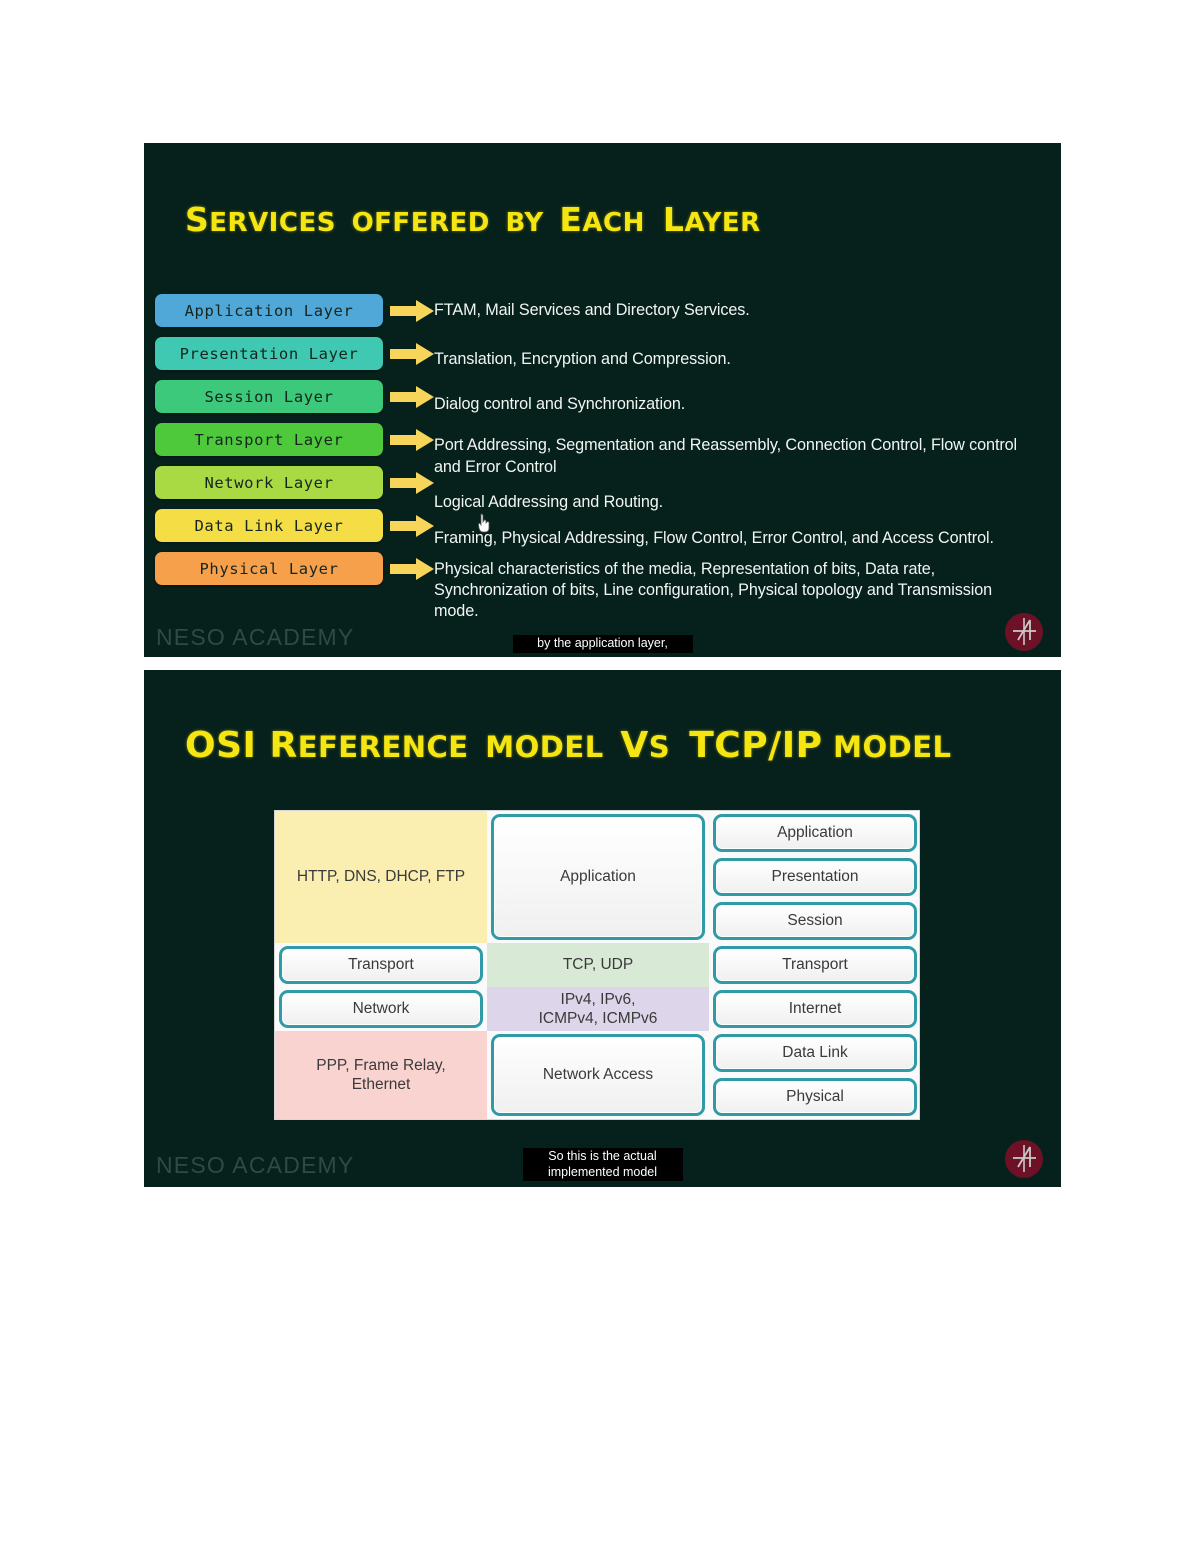  I want to click on service-text-network: Logical Addressing and Routing., so click(549, 501).